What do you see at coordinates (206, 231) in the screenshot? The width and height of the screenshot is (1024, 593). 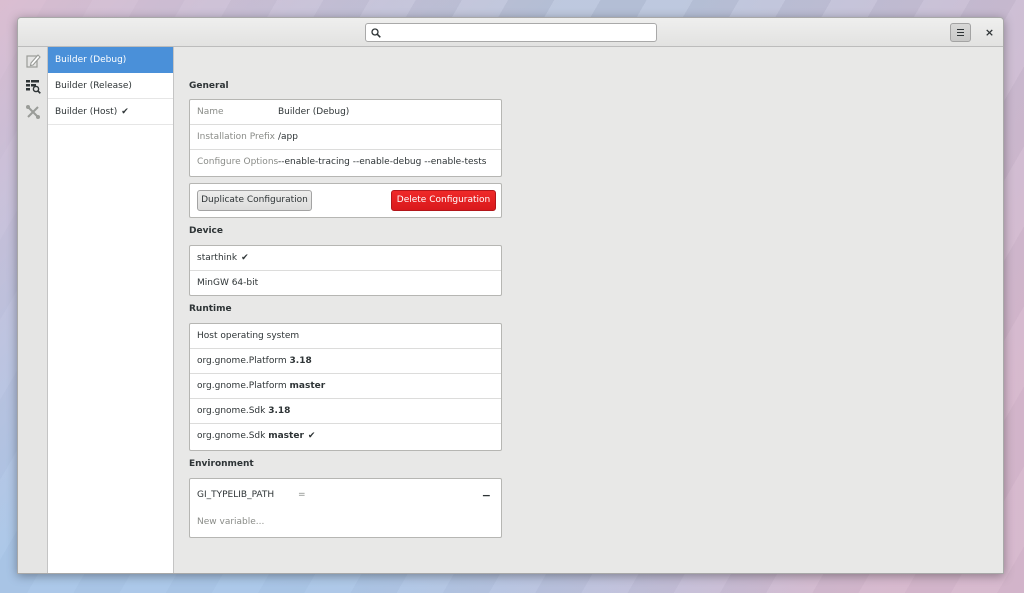 I see `device-section-title: Device` at bounding box center [206, 231].